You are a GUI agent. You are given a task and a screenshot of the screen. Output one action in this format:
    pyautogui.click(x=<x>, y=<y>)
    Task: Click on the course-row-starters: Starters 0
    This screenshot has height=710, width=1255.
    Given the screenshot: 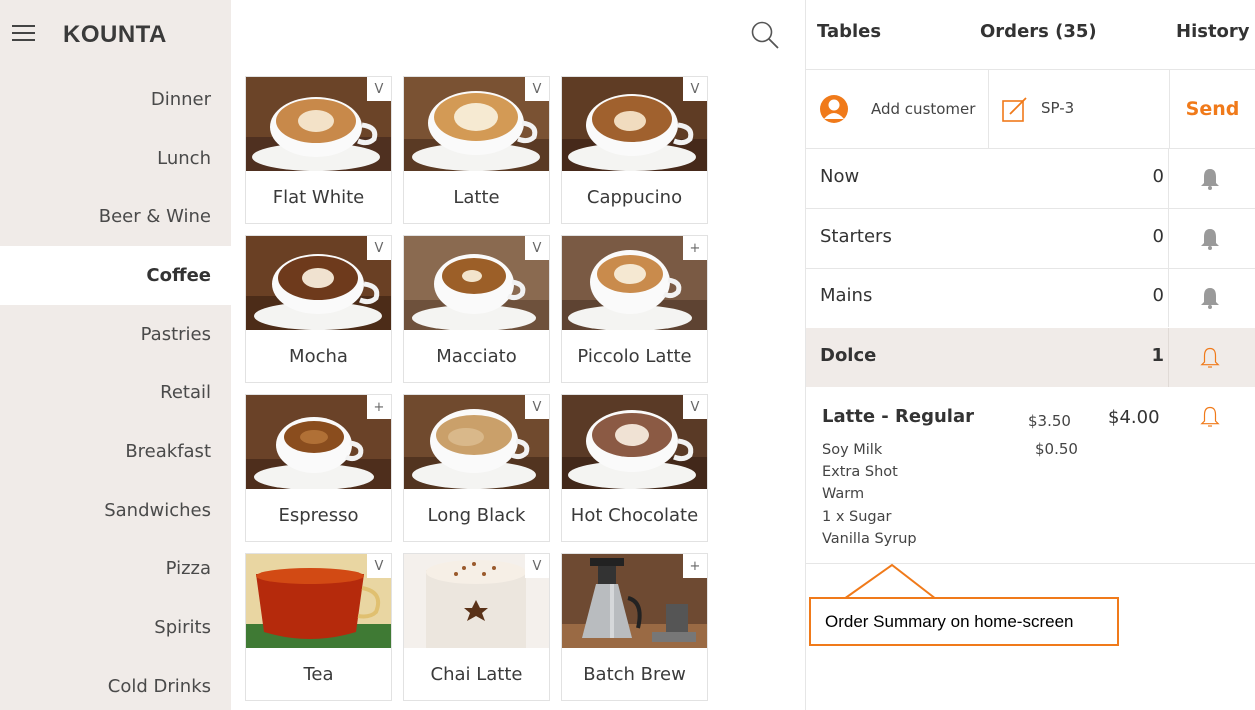 What is the action you would take?
    pyautogui.click(x=1030, y=238)
    